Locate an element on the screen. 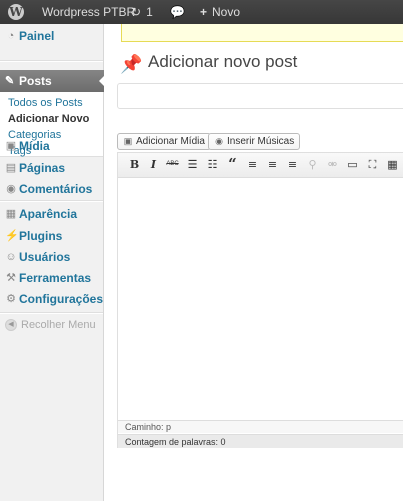  menu-comentarios: ◉ Comentários is located at coordinates (51, 189).